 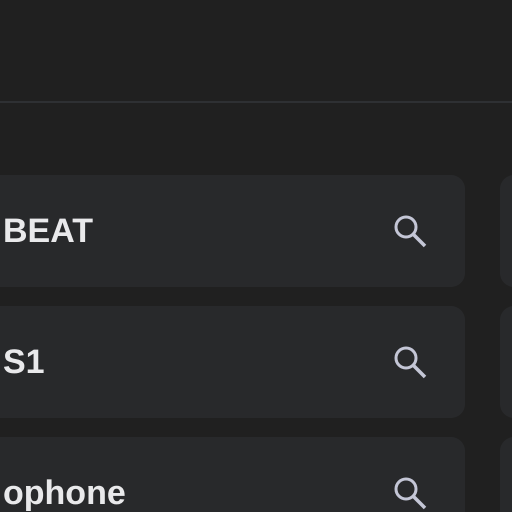 What do you see at coordinates (48, 231) in the screenshot?
I see `card-title: BEAT` at bounding box center [48, 231].